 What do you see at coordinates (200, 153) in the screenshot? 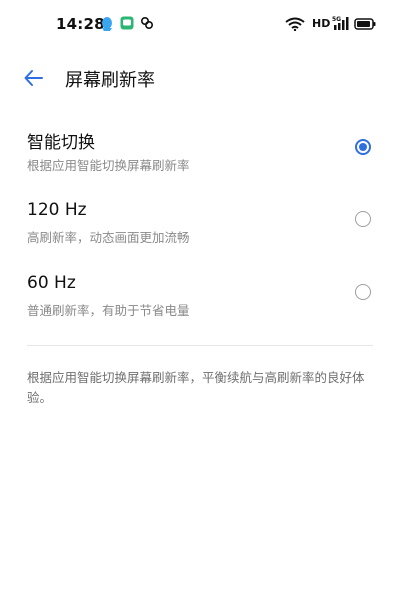
I see `option-smart-switch: 智能切换 根据应用智能切换屏幕刷新率` at bounding box center [200, 153].